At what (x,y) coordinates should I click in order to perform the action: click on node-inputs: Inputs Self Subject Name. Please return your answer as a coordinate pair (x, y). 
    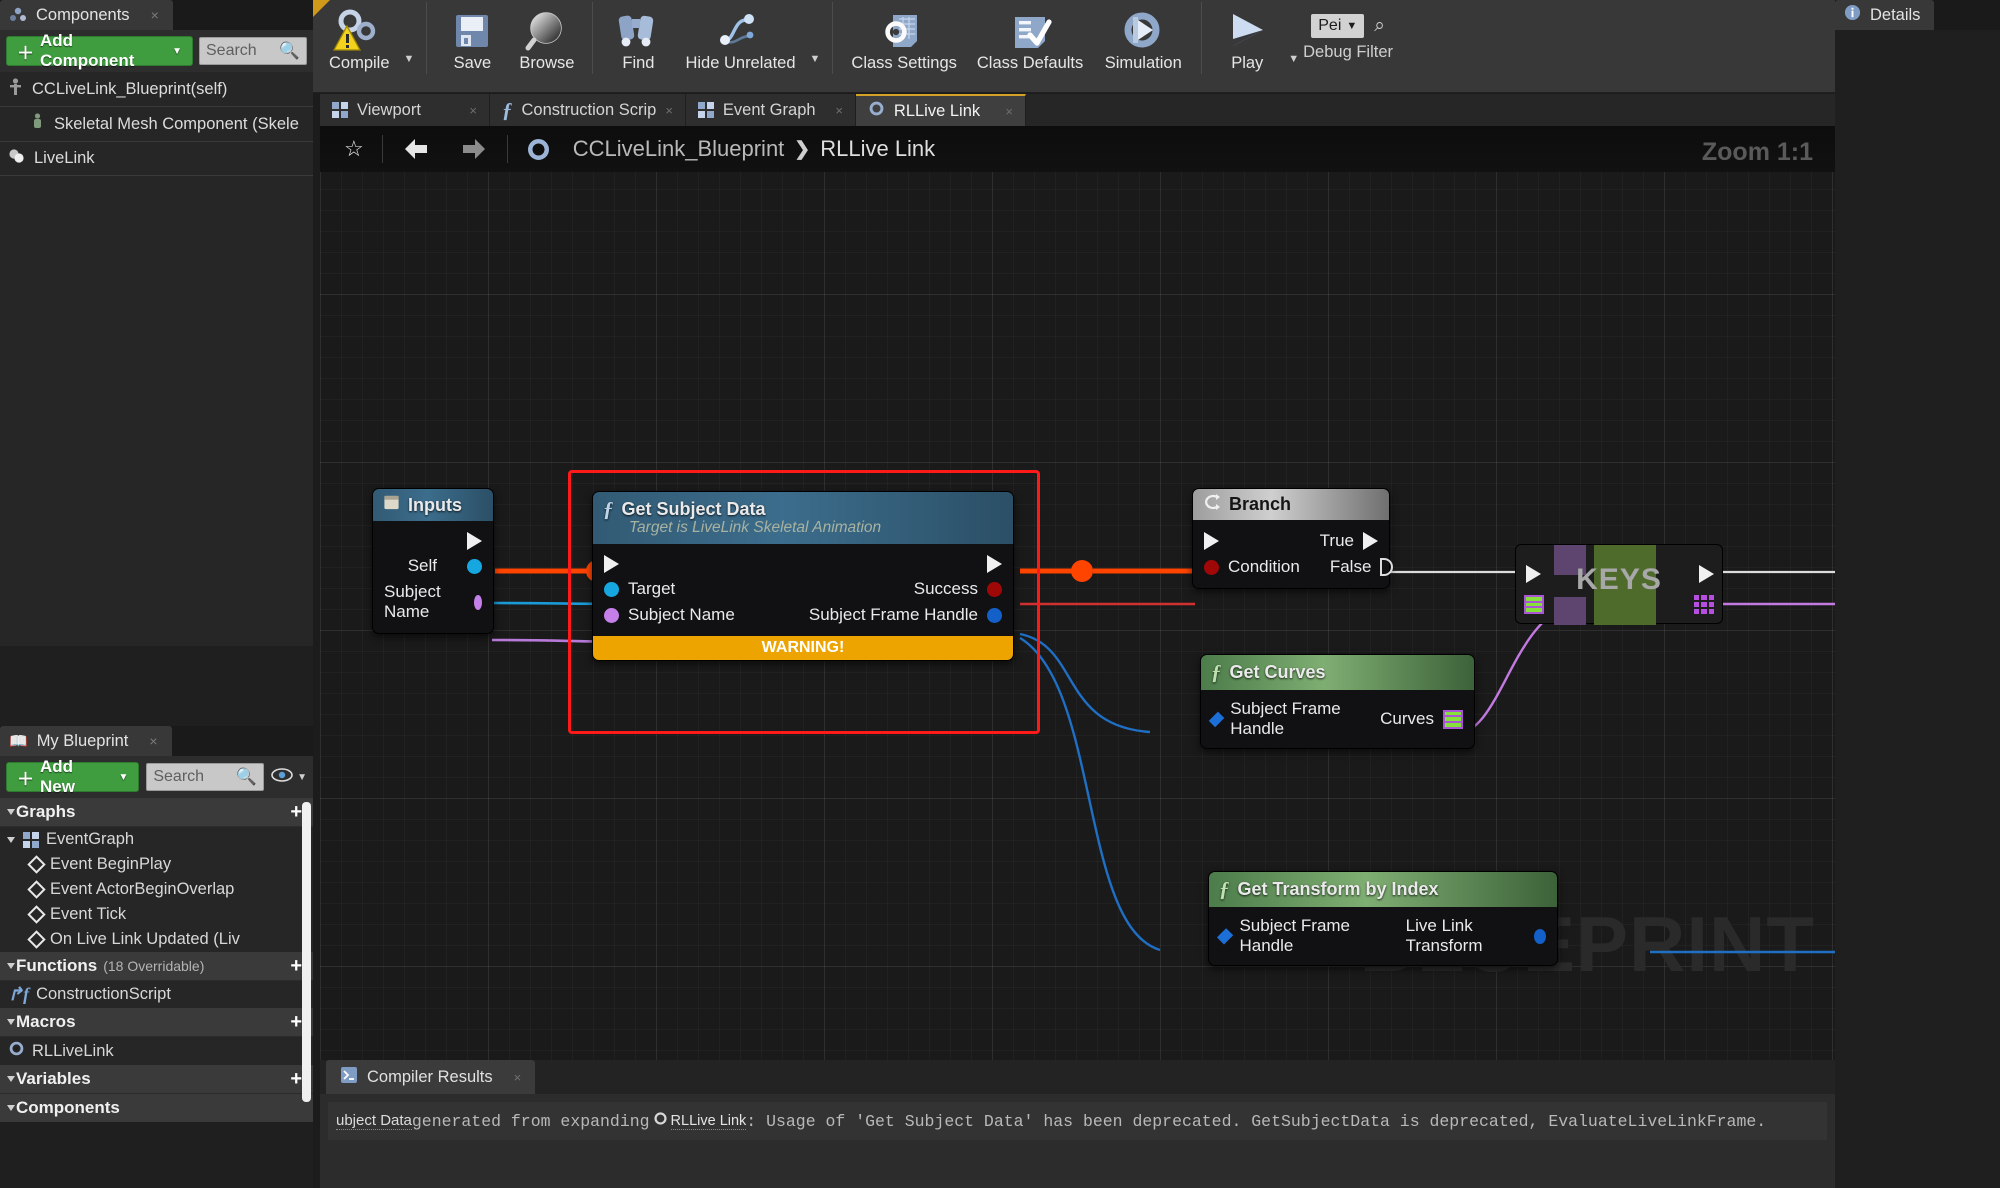
    Looking at the image, I should click on (433, 561).